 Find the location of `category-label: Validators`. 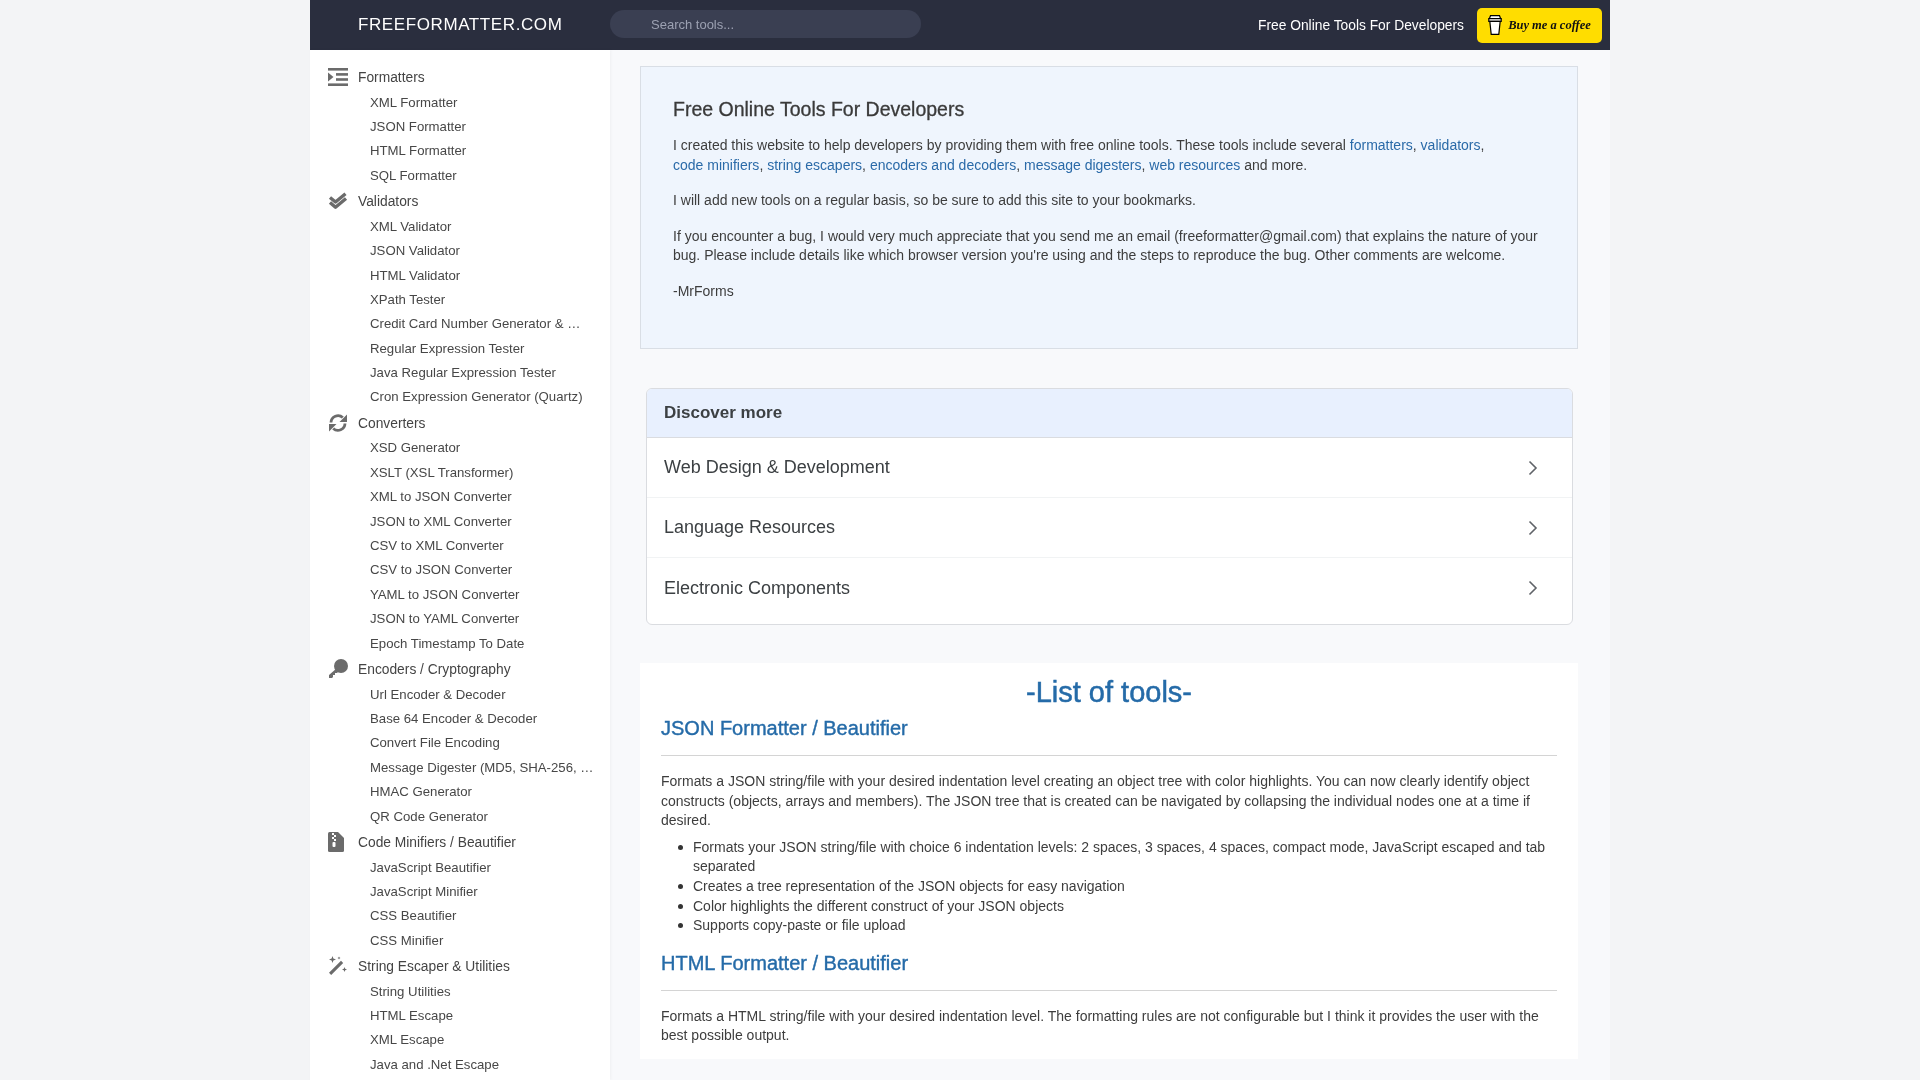

category-label: Validators is located at coordinates (388, 201).